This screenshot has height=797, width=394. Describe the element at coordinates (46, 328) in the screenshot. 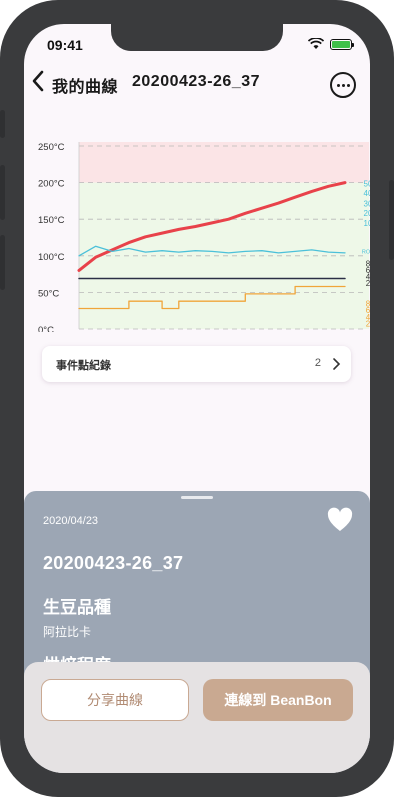

I see `y-tick-label: 0°C` at that location.